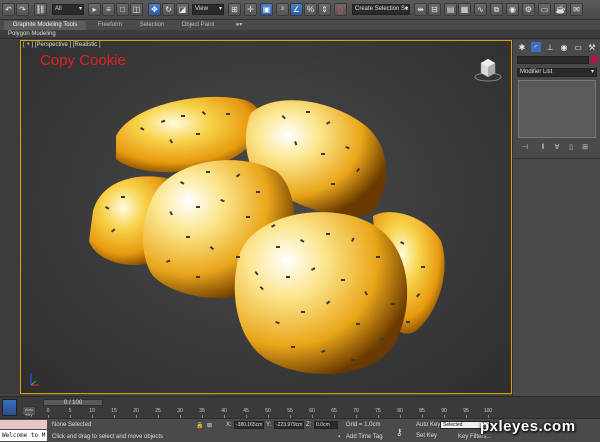  I want to click on hierarchy-tab-icon: ⊥, so click(550, 47).